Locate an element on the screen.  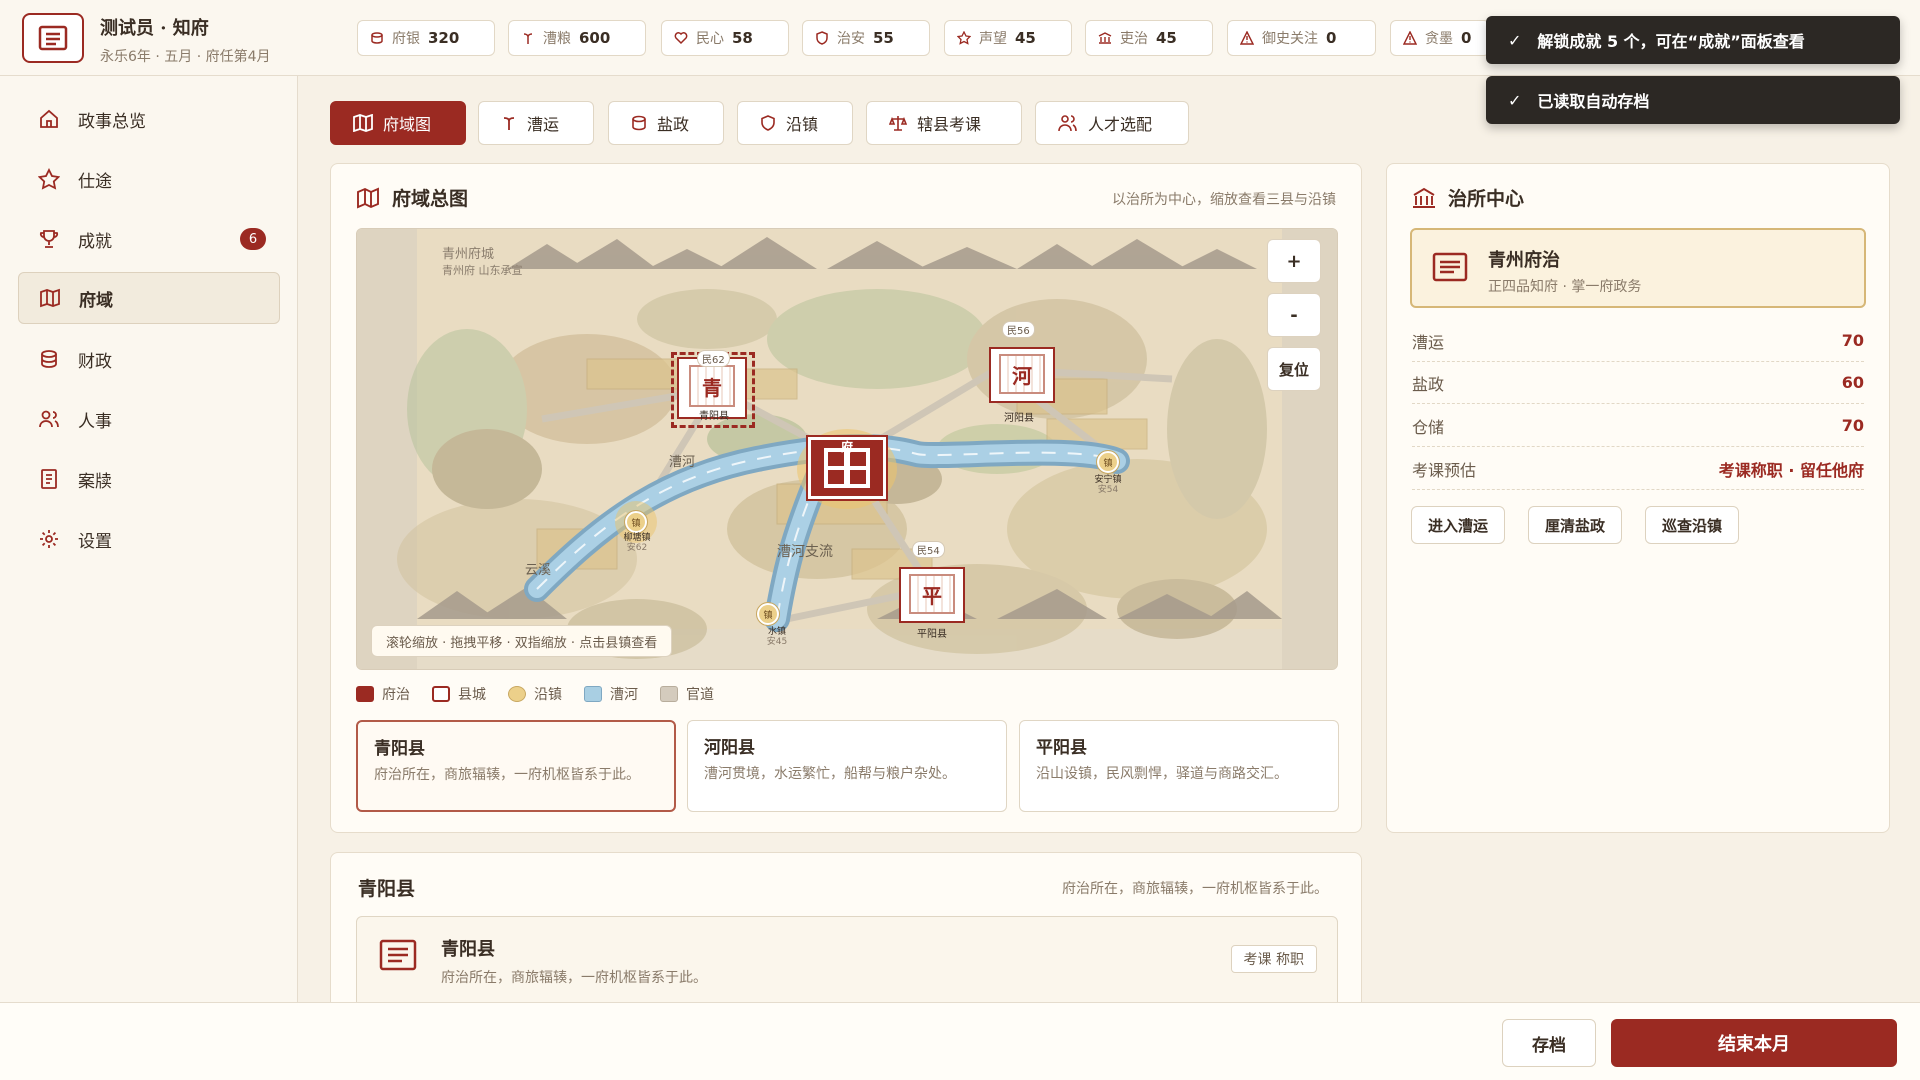
home-icon is located at coordinates (49, 118).